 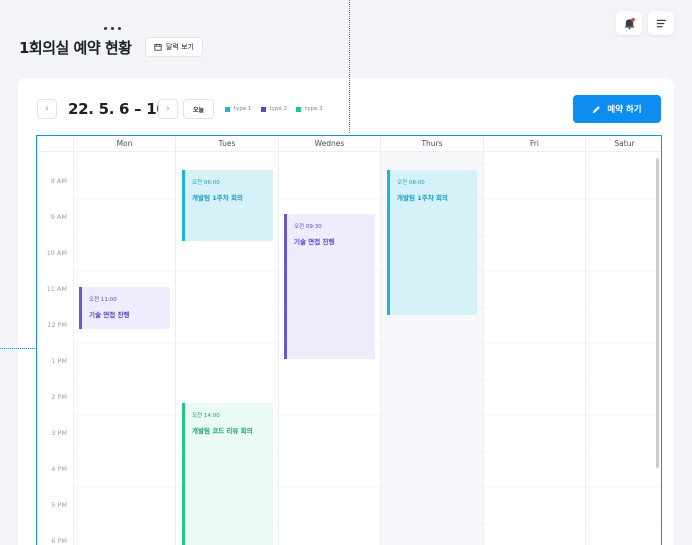 I want to click on event-time: 오전 09:30, so click(x=308, y=227).